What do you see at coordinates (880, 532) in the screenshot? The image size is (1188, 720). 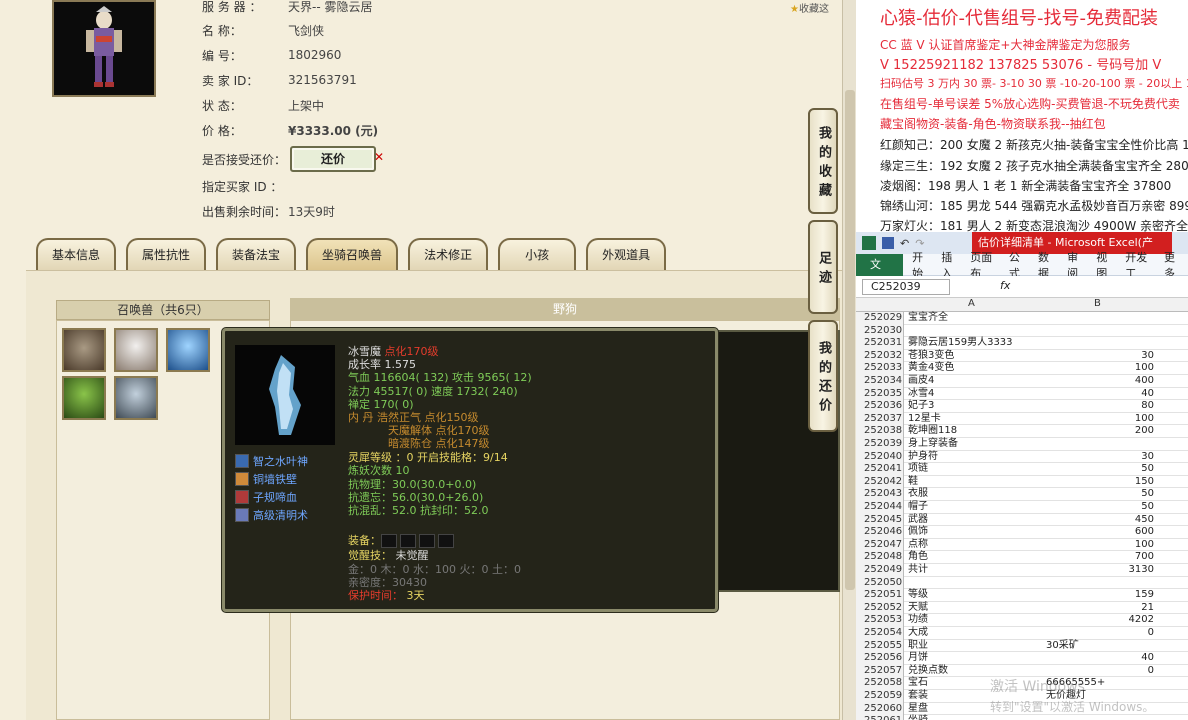 I see `row-number: 252046` at bounding box center [880, 532].